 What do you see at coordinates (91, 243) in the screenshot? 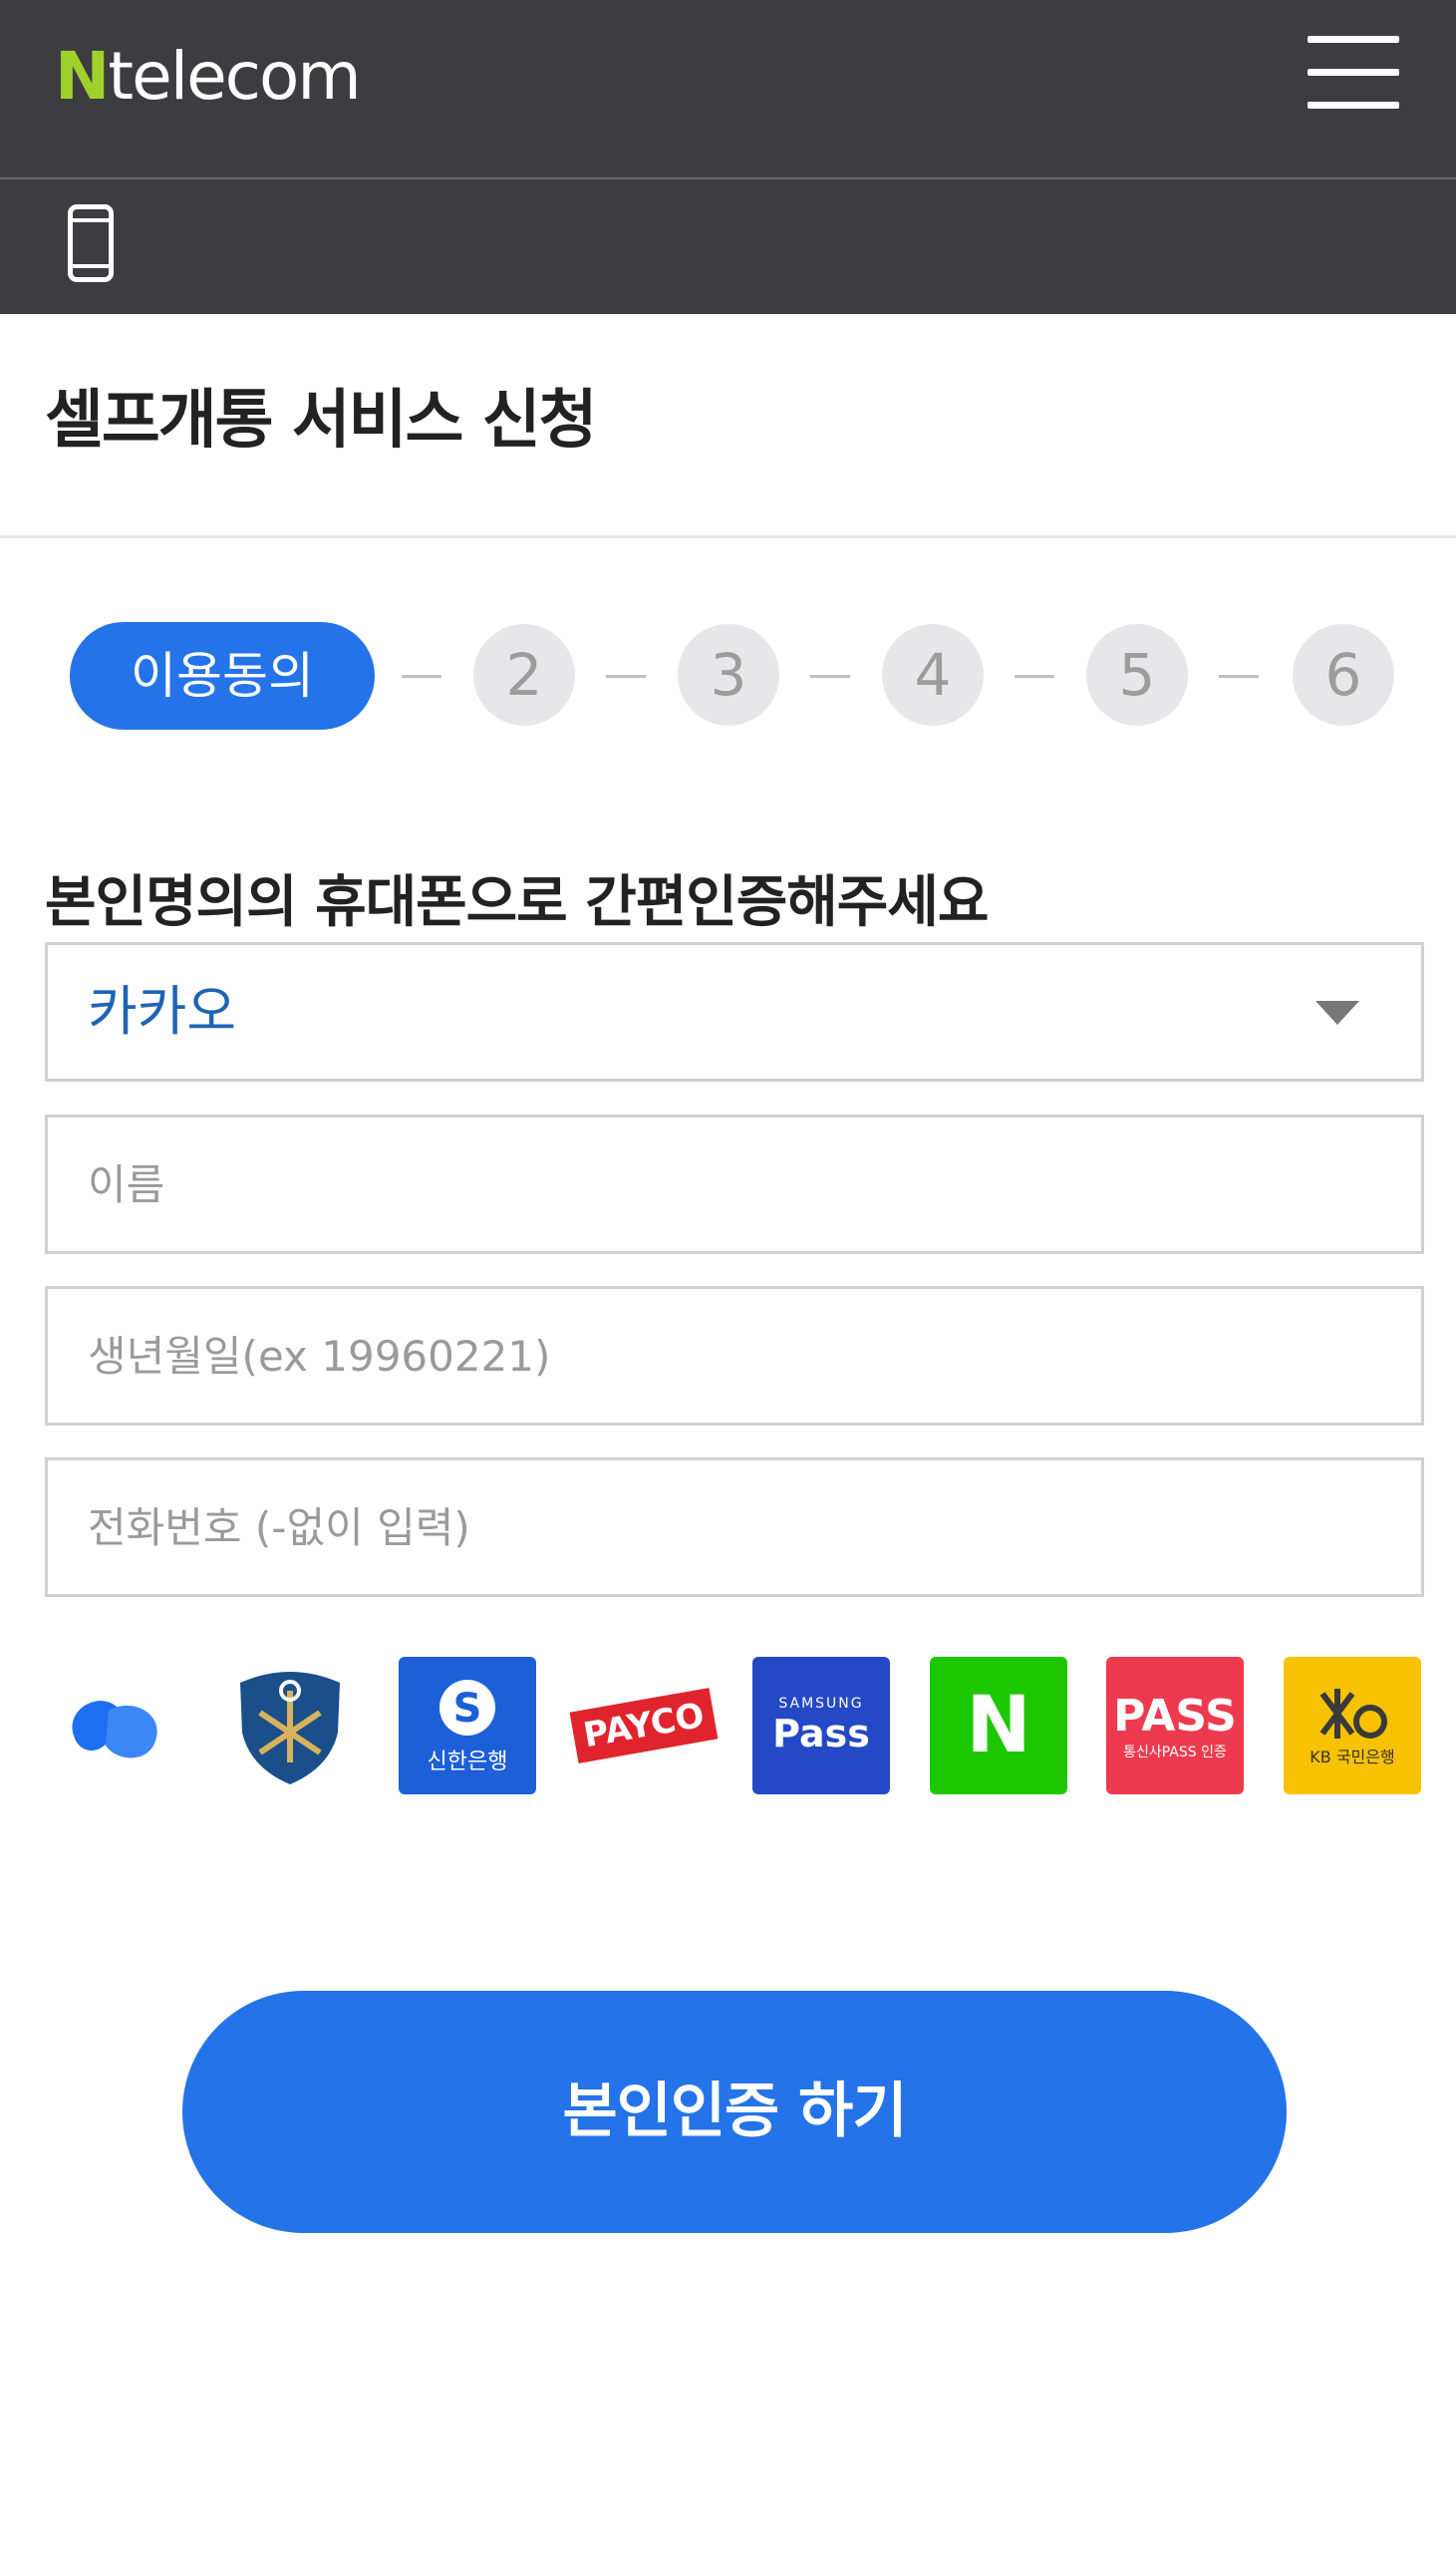
I see `mobile-phone-icon` at bounding box center [91, 243].